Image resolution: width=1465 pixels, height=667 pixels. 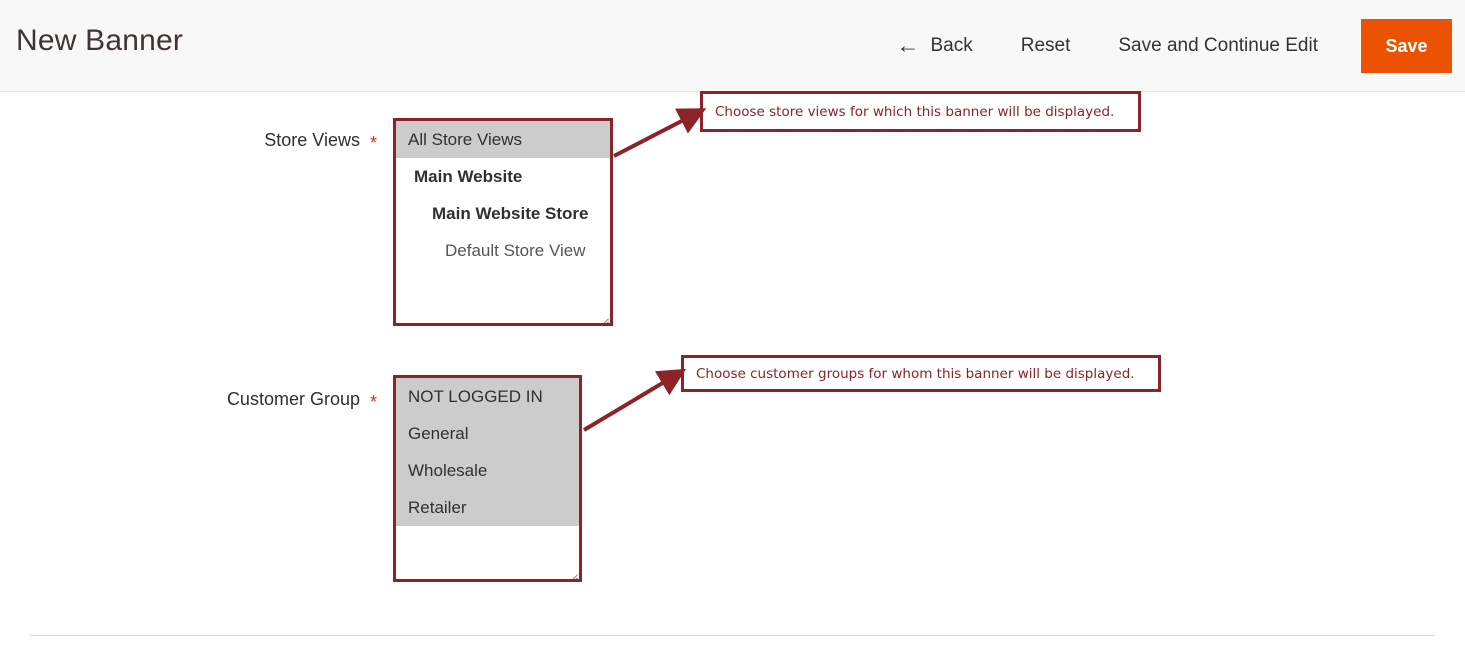 I want to click on store-views-option-main-website-store: Main Website Store, so click(x=503, y=213).